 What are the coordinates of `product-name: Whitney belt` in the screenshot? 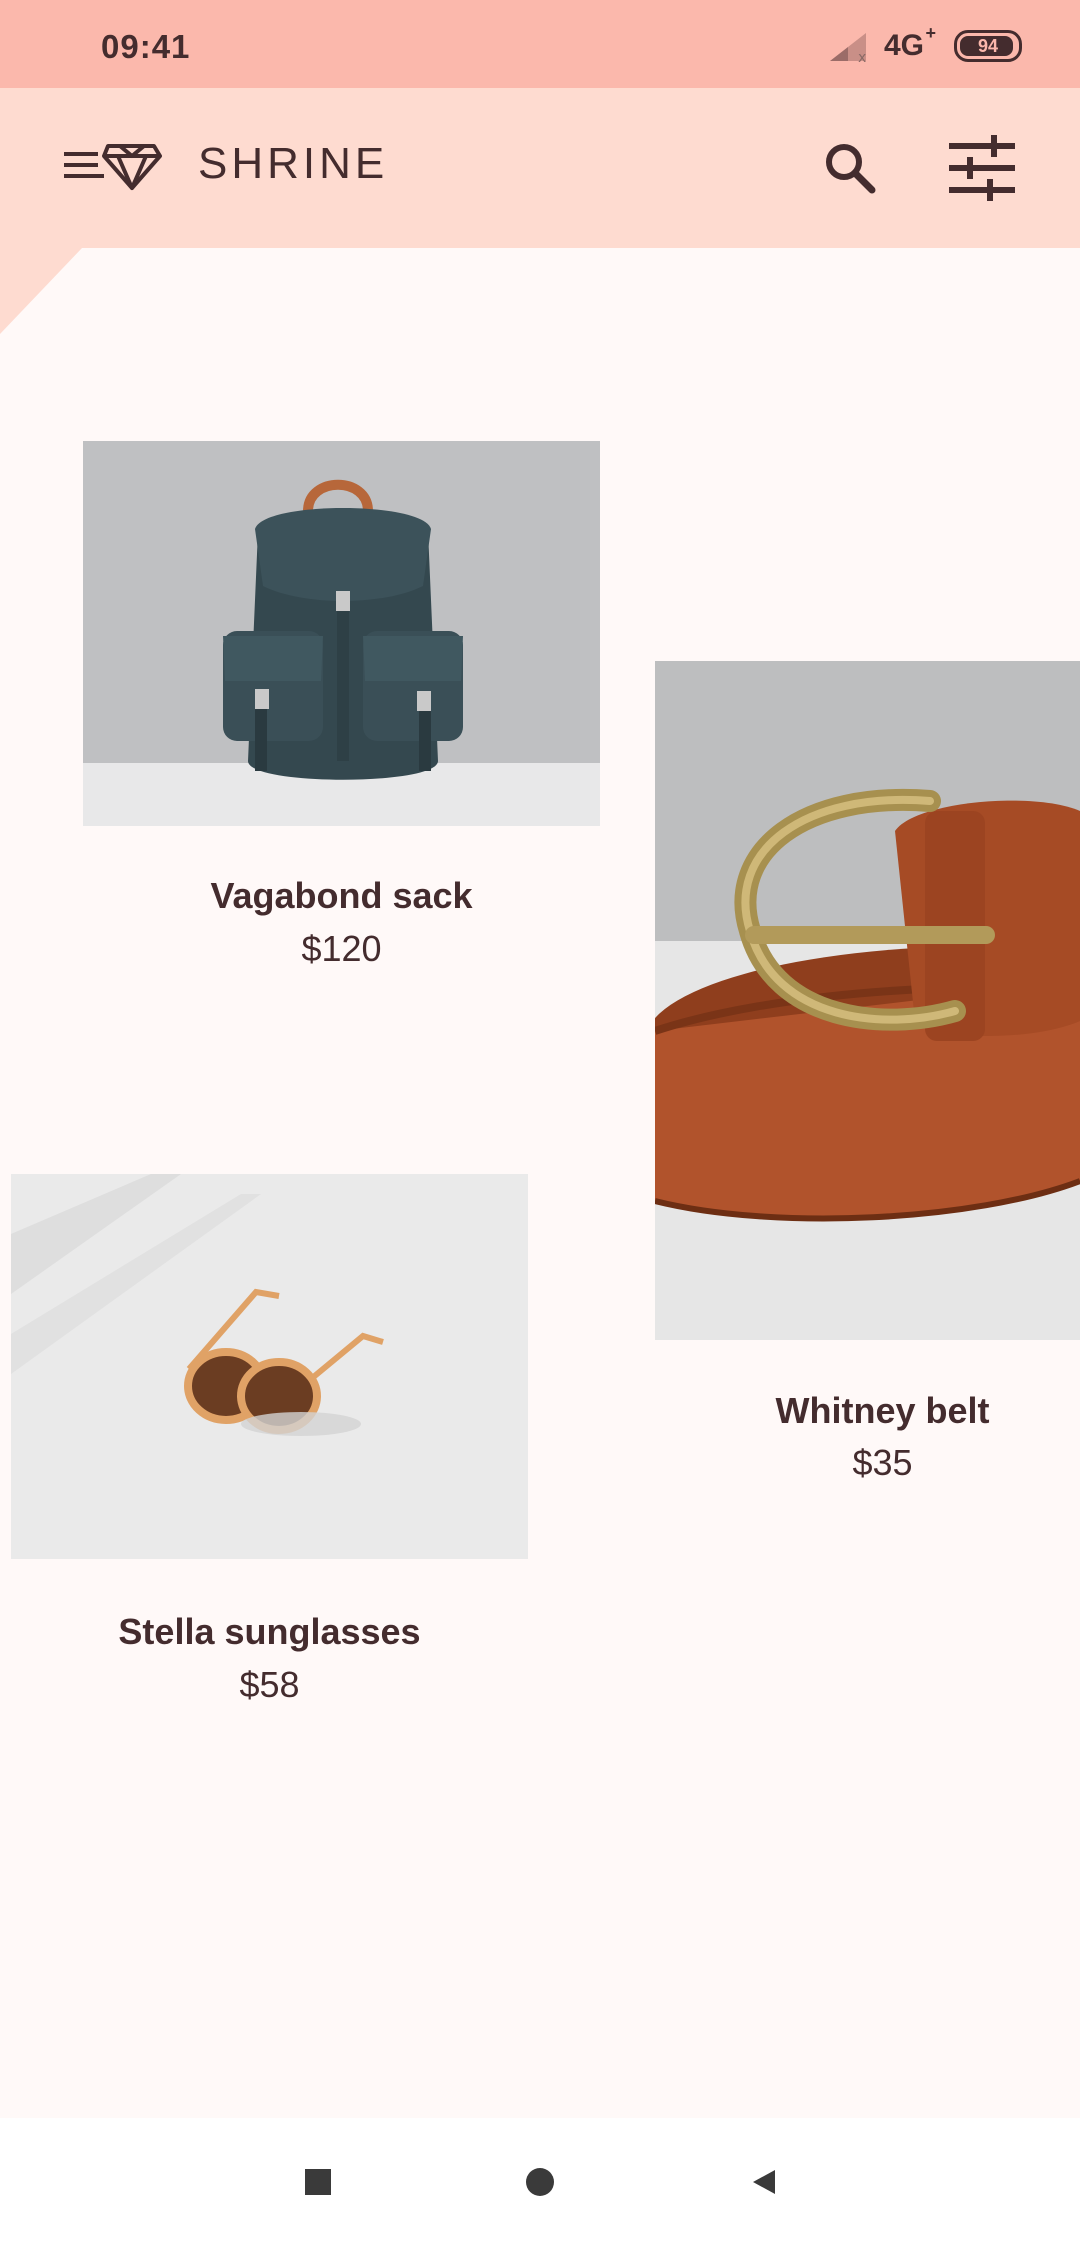 It's located at (882, 1410).